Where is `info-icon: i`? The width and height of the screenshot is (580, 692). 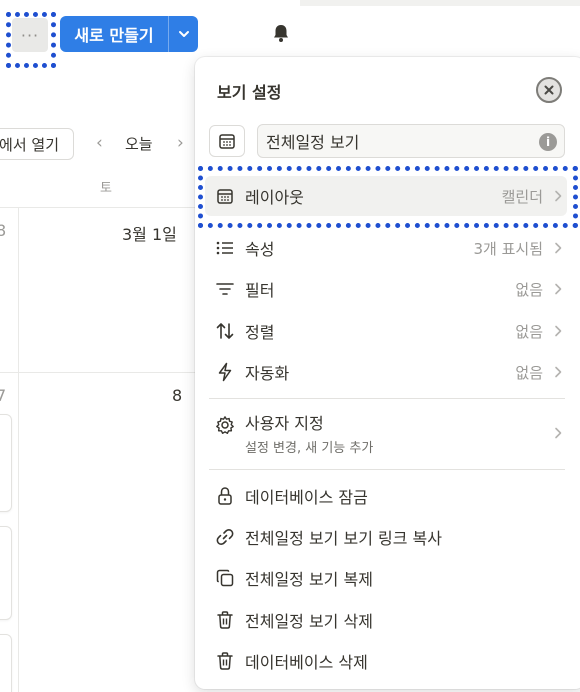 info-icon: i is located at coordinates (548, 142).